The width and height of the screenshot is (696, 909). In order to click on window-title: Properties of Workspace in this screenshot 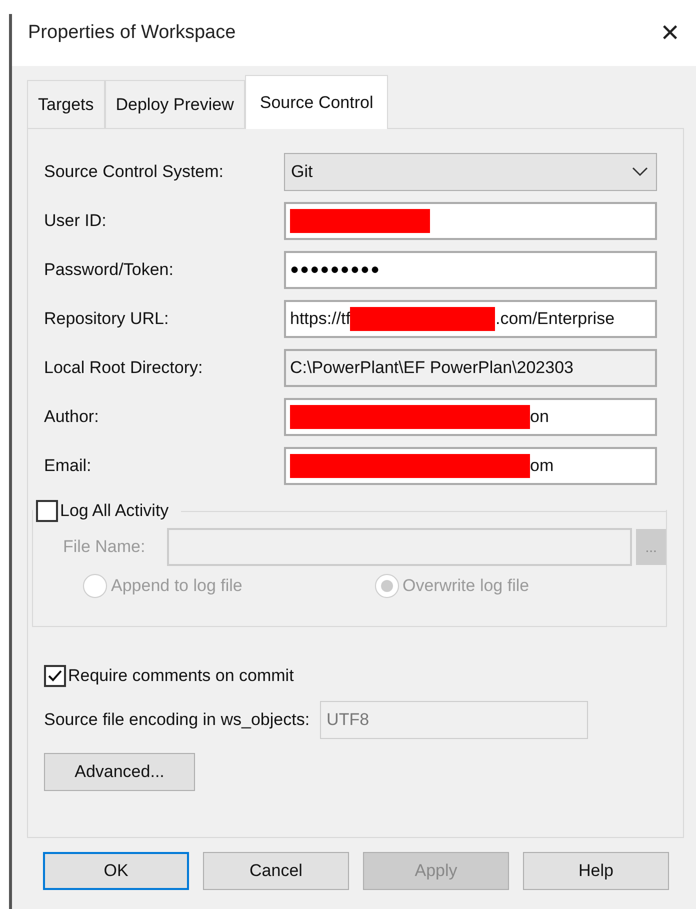, I will do `click(132, 33)`.